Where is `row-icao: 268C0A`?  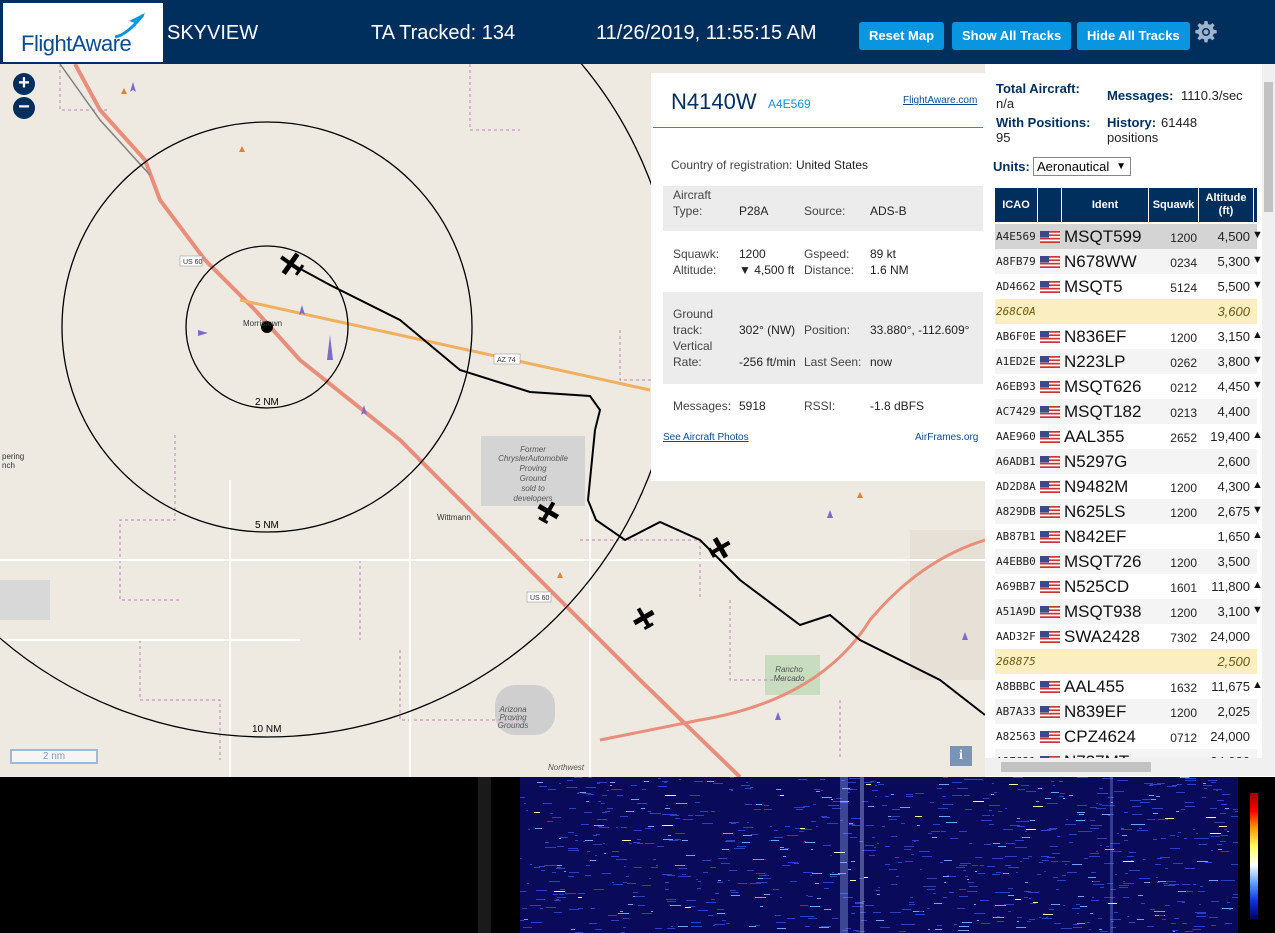 row-icao: 268C0A is located at coordinates (1016, 311).